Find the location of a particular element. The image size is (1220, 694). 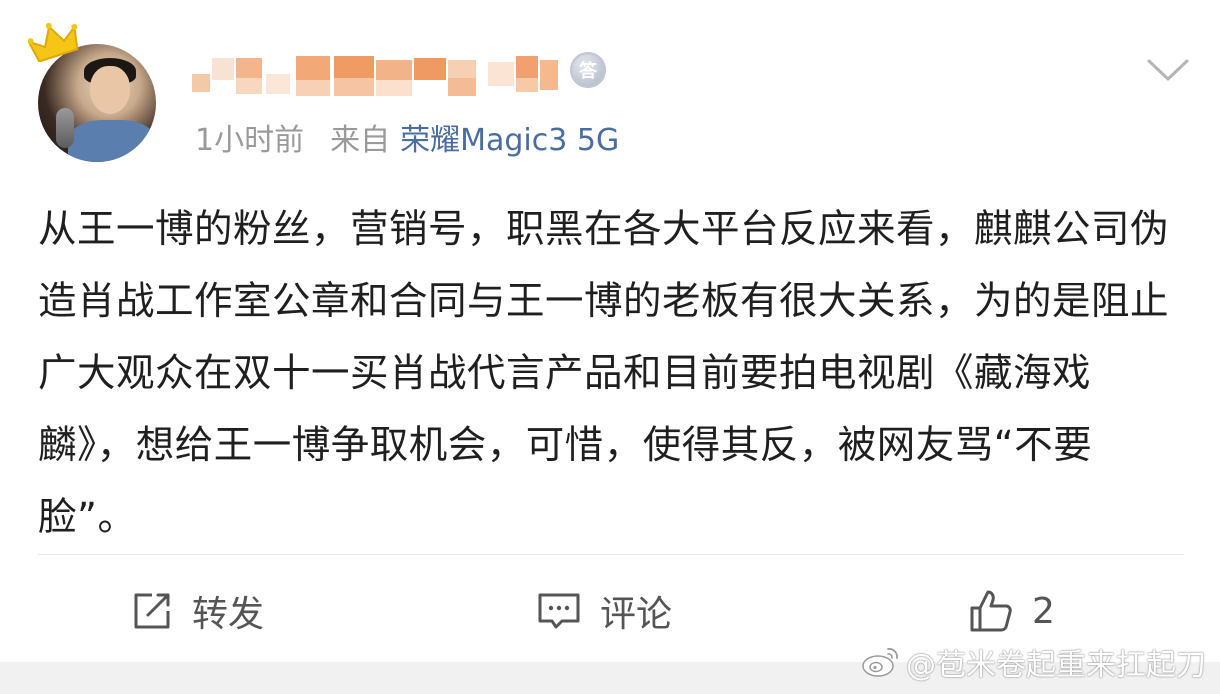

repost-icon is located at coordinates (152, 611).